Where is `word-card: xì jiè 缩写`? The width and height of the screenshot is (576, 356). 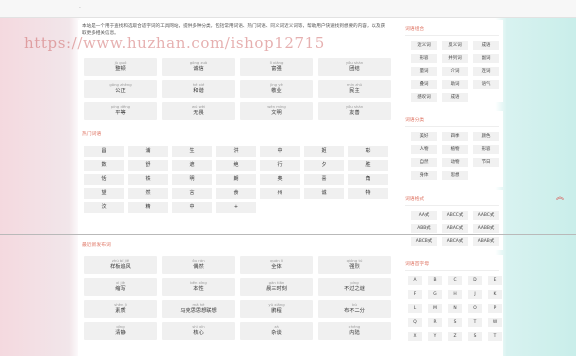
word-card: xì jiè 缩写 is located at coordinates (120, 287).